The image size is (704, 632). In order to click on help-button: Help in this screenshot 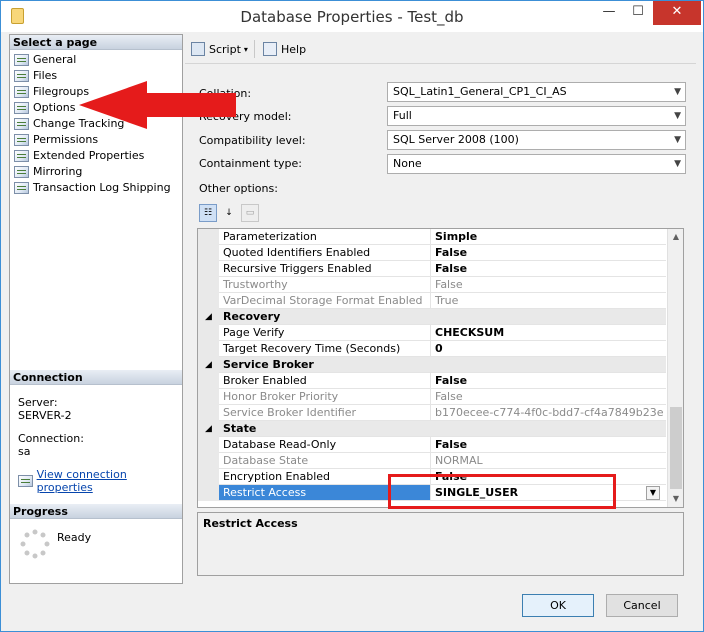, I will do `click(284, 49)`.